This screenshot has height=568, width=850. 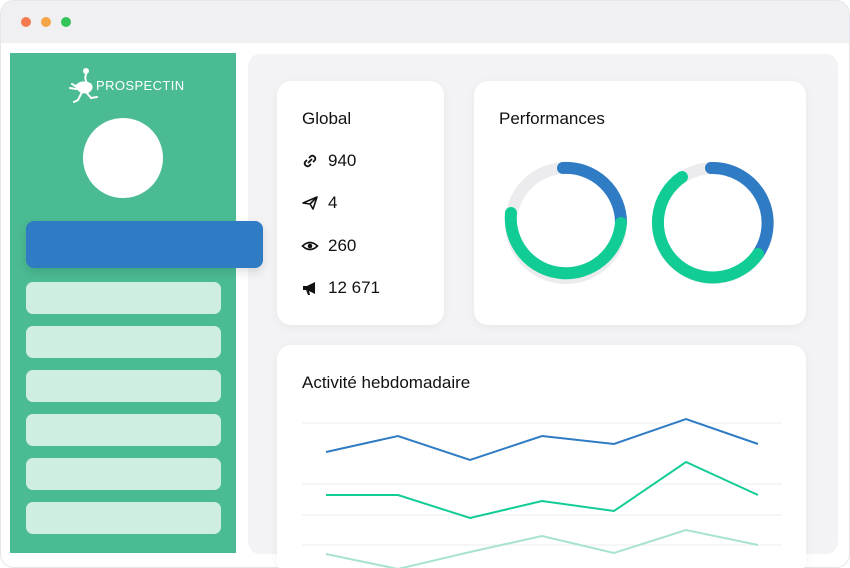 What do you see at coordinates (310, 203) in the screenshot?
I see `send-icon` at bounding box center [310, 203].